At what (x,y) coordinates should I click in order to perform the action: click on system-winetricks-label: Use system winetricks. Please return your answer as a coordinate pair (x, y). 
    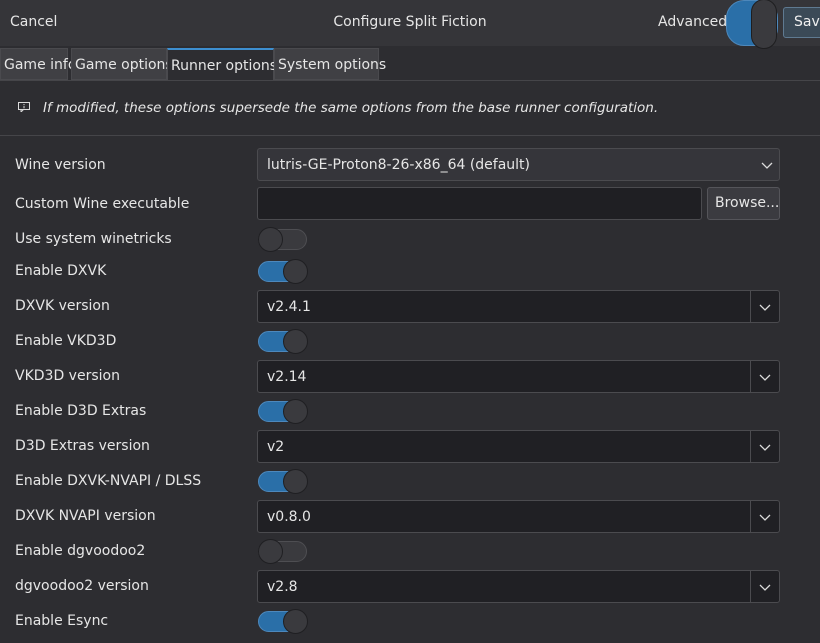
    Looking at the image, I should click on (93, 239).